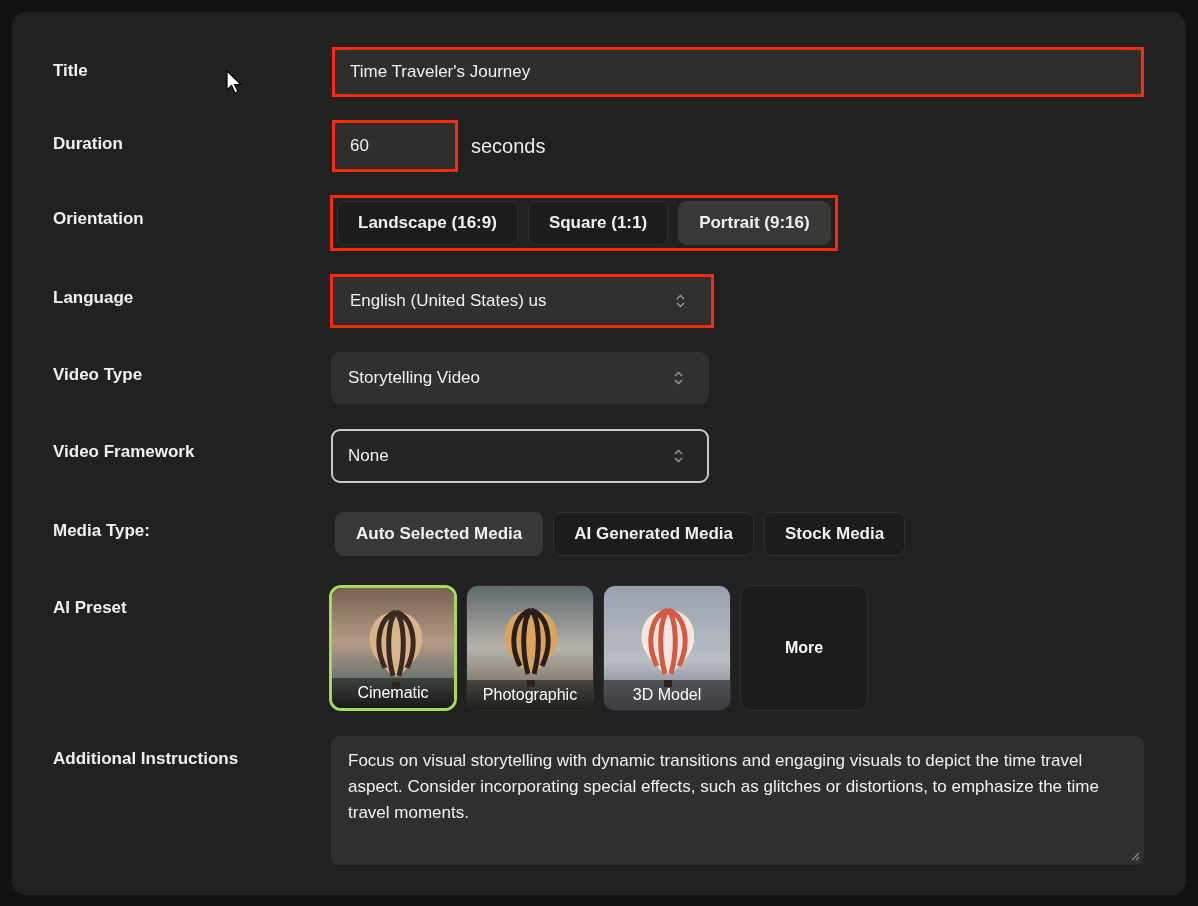 This screenshot has height=906, width=1198. I want to click on title-input: Time Traveler's Journey, so click(738, 72).